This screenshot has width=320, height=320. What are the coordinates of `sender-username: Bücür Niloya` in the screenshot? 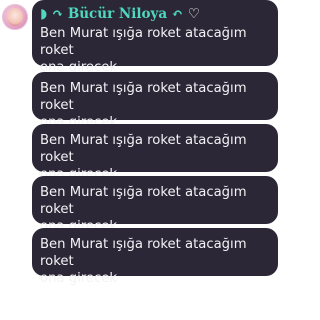 It's located at (117, 14).